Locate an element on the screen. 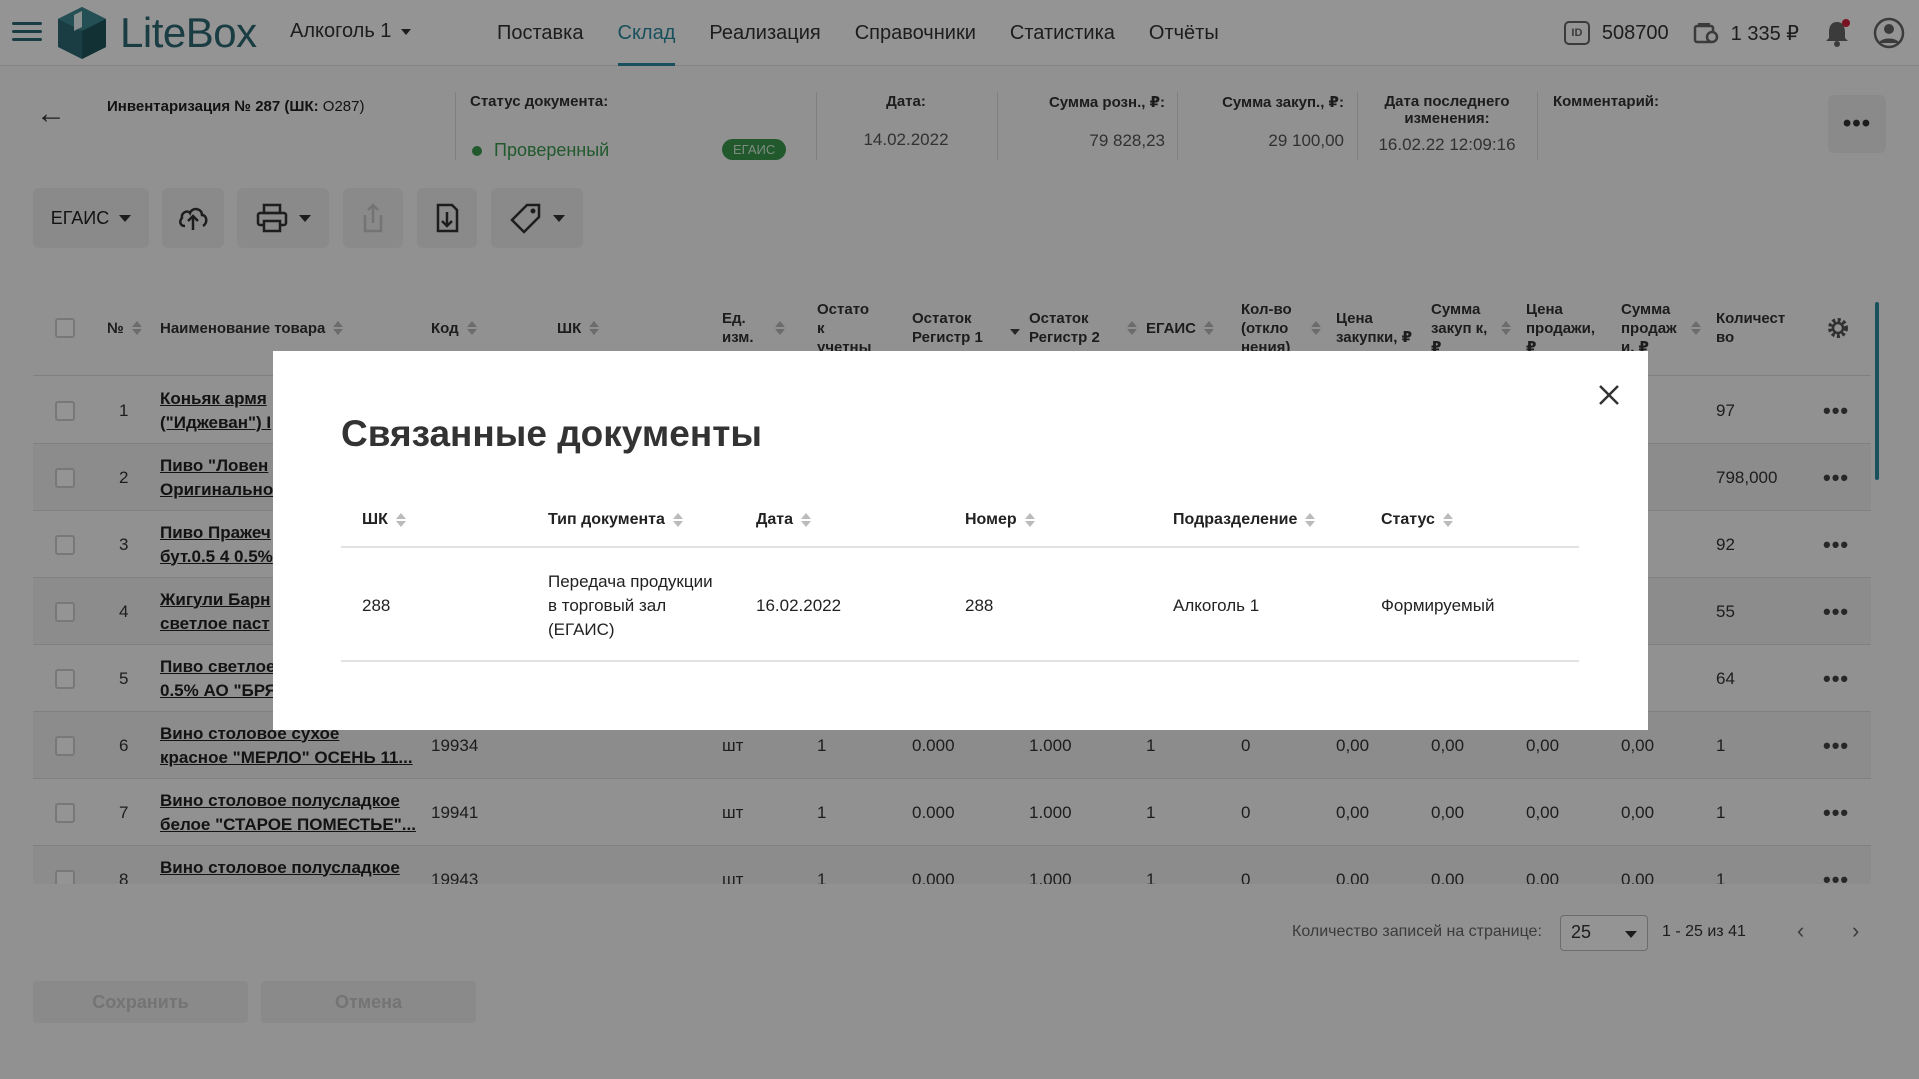 This screenshot has height=1079, width=1919. modal-cell-type-line: Передача продукции is located at coordinates (630, 581).